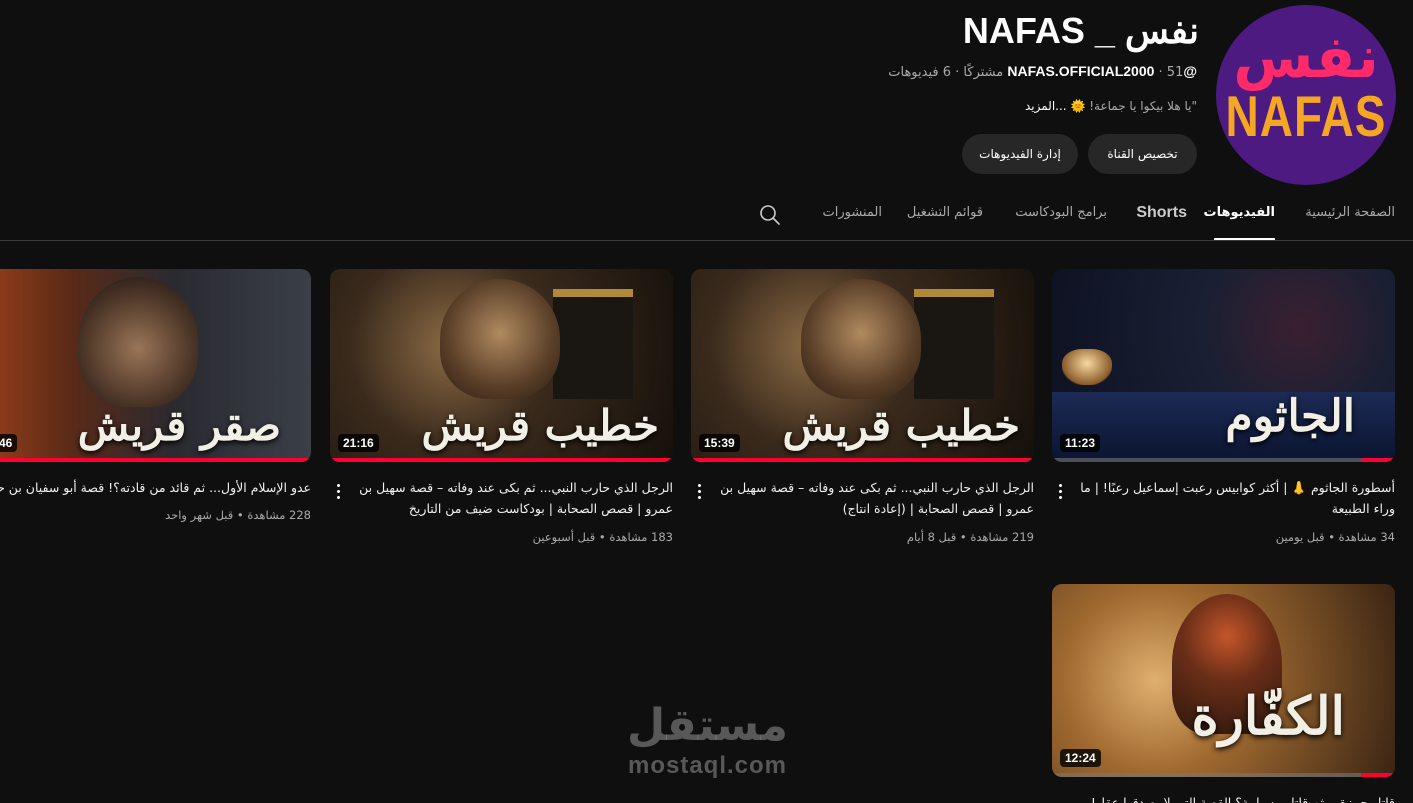  Describe the element at coordinates (1061, 212) in the screenshot. I see `tab-podcasts: برامج البودكاست` at that location.